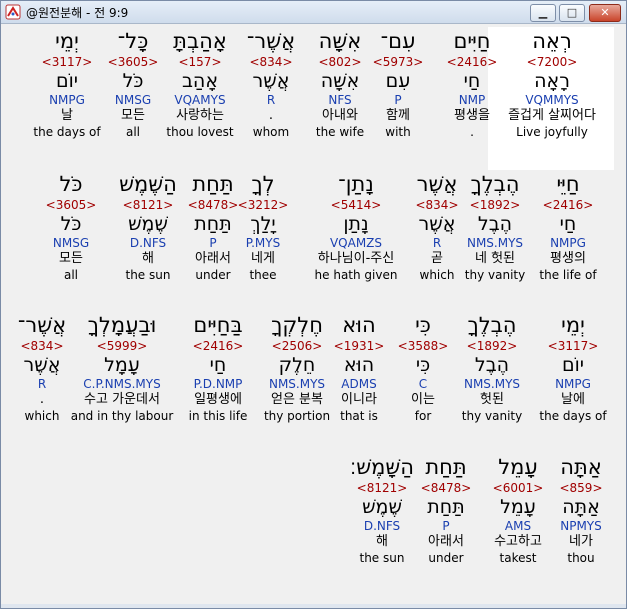 Image resolution: width=627 pixels, height=609 pixels. I want to click on minimize-icon: ▁, so click(543, 12).